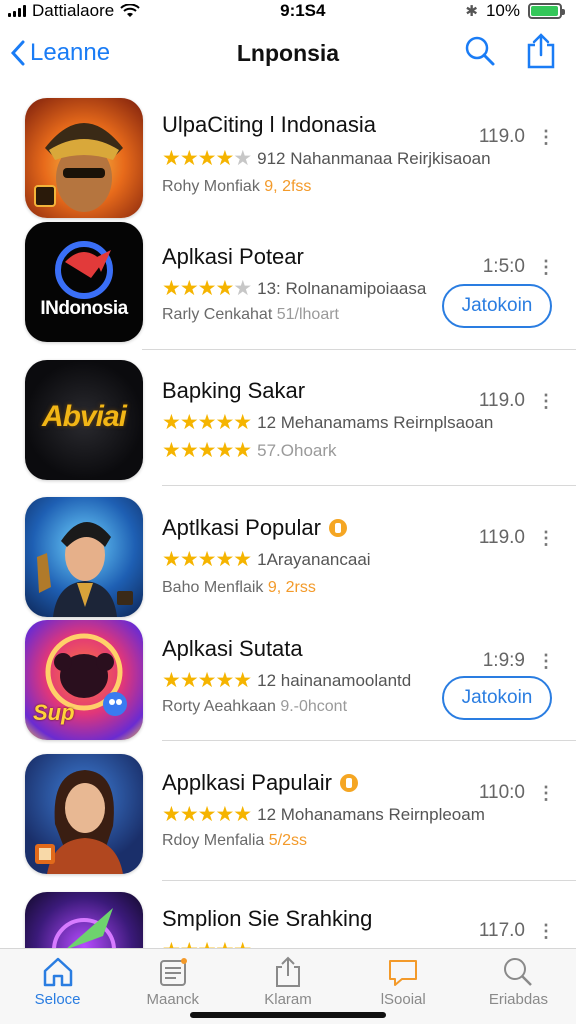  I want to click on rating-line: ★★★★★ 12 Mohanamans Reirnpleoam, so click(323, 814).